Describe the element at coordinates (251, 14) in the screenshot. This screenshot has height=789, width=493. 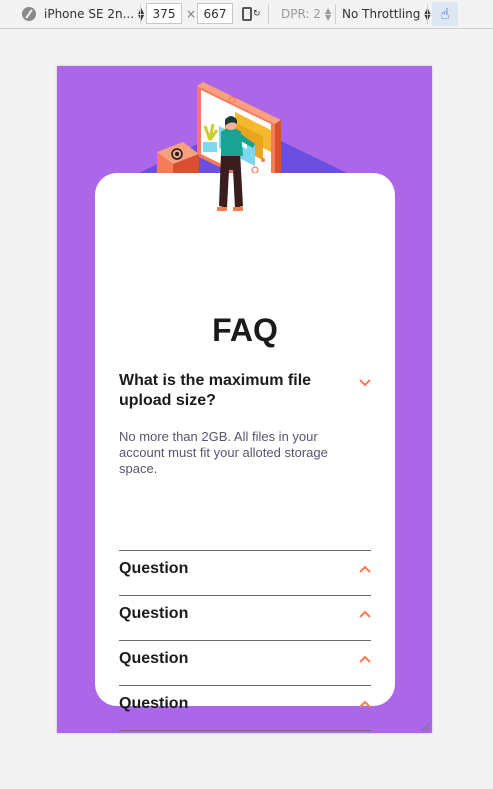
I see `rotate-icon: ↻` at that location.